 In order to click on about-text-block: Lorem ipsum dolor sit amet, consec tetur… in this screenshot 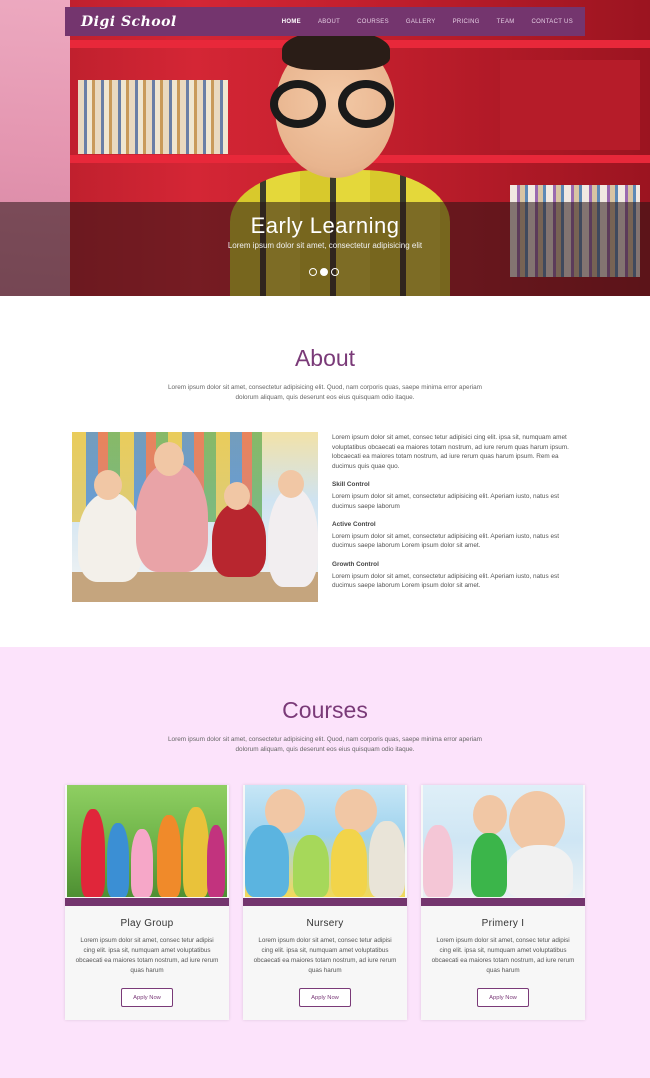, I will do `click(457, 512)`.